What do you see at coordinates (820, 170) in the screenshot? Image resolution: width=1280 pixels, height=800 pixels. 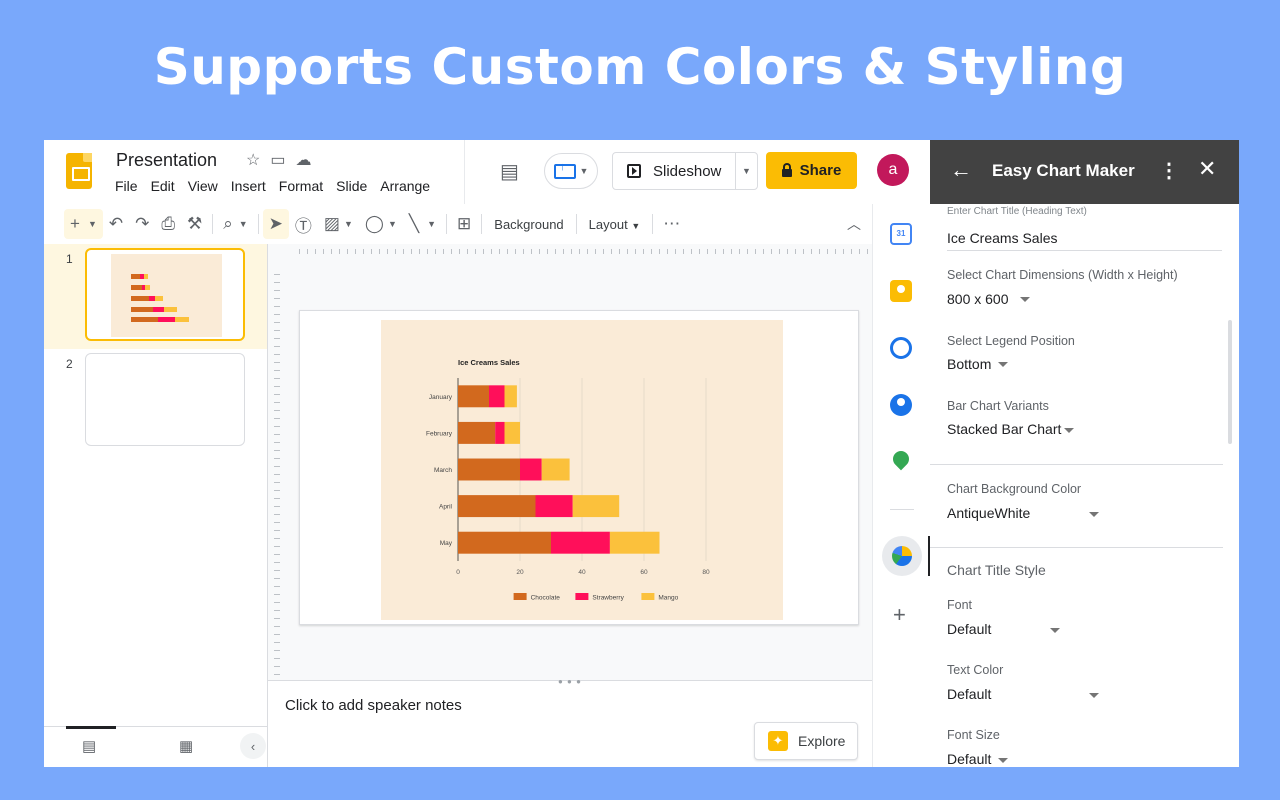 I see `share-label: Share` at bounding box center [820, 170].